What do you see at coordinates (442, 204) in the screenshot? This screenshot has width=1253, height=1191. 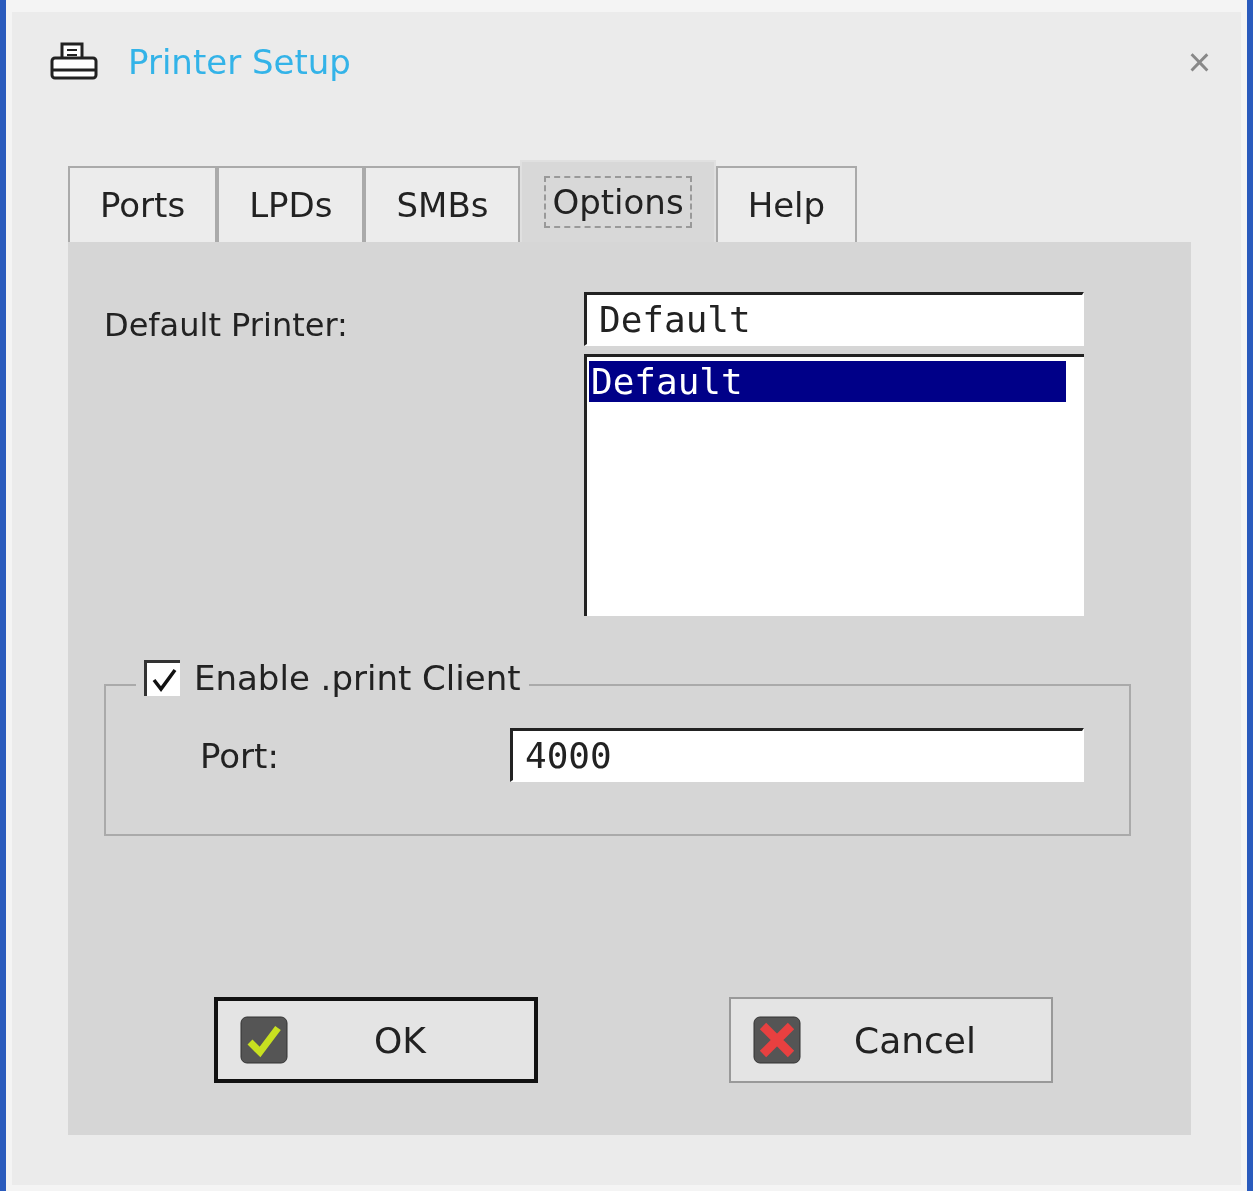 I see `tab: SMBs` at bounding box center [442, 204].